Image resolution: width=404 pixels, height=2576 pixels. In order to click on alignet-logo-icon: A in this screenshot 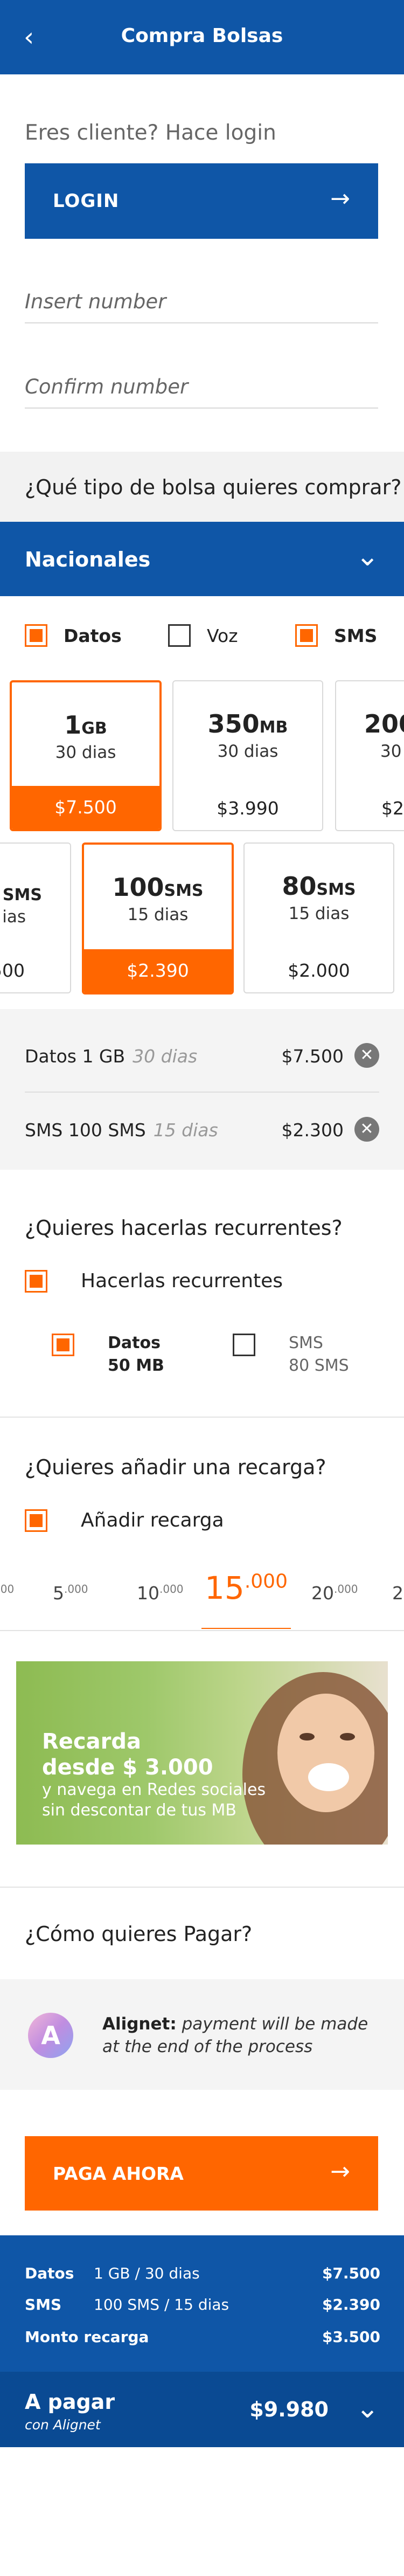, I will do `click(50, 2035)`.